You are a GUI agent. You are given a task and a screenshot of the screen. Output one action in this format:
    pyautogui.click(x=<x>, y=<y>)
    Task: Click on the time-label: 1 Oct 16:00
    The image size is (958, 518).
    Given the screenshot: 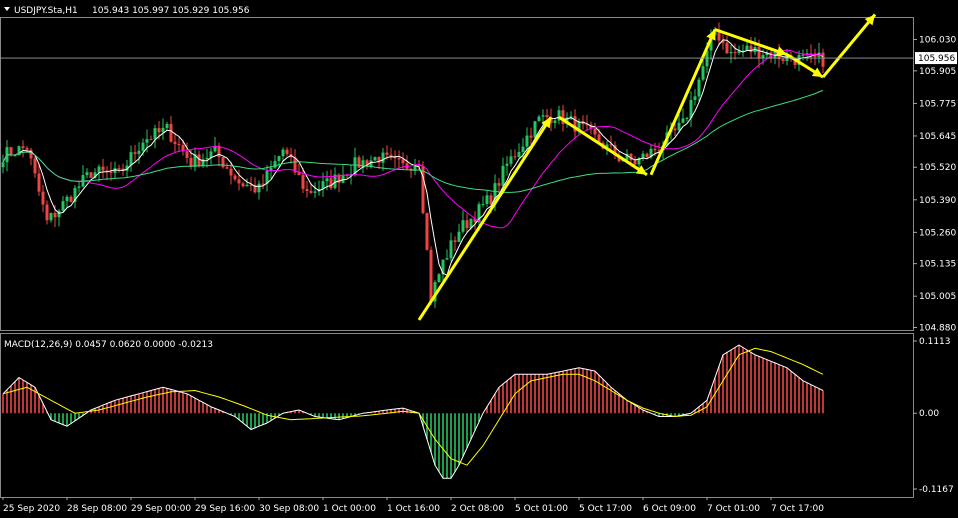 What is the action you would take?
    pyautogui.click(x=413, y=509)
    